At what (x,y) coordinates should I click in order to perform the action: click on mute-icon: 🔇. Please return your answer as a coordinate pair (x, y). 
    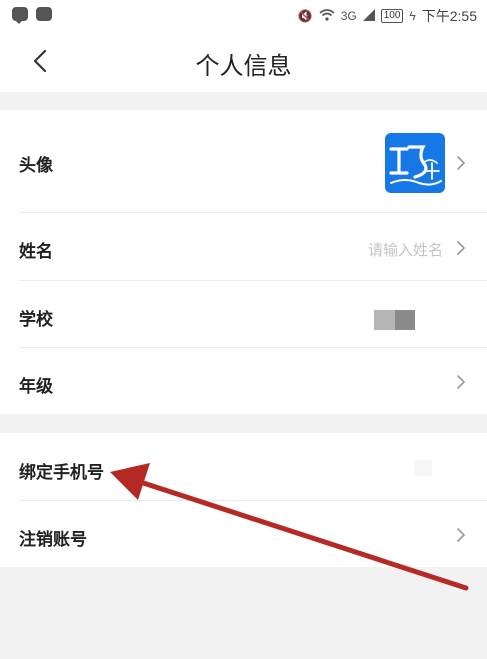
    Looking at the image, I should click on (305, 16).